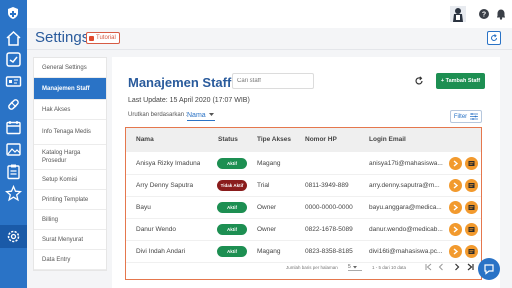  I want to click on sort-label: Urutkan berdasarkan :, so click(158, 115).